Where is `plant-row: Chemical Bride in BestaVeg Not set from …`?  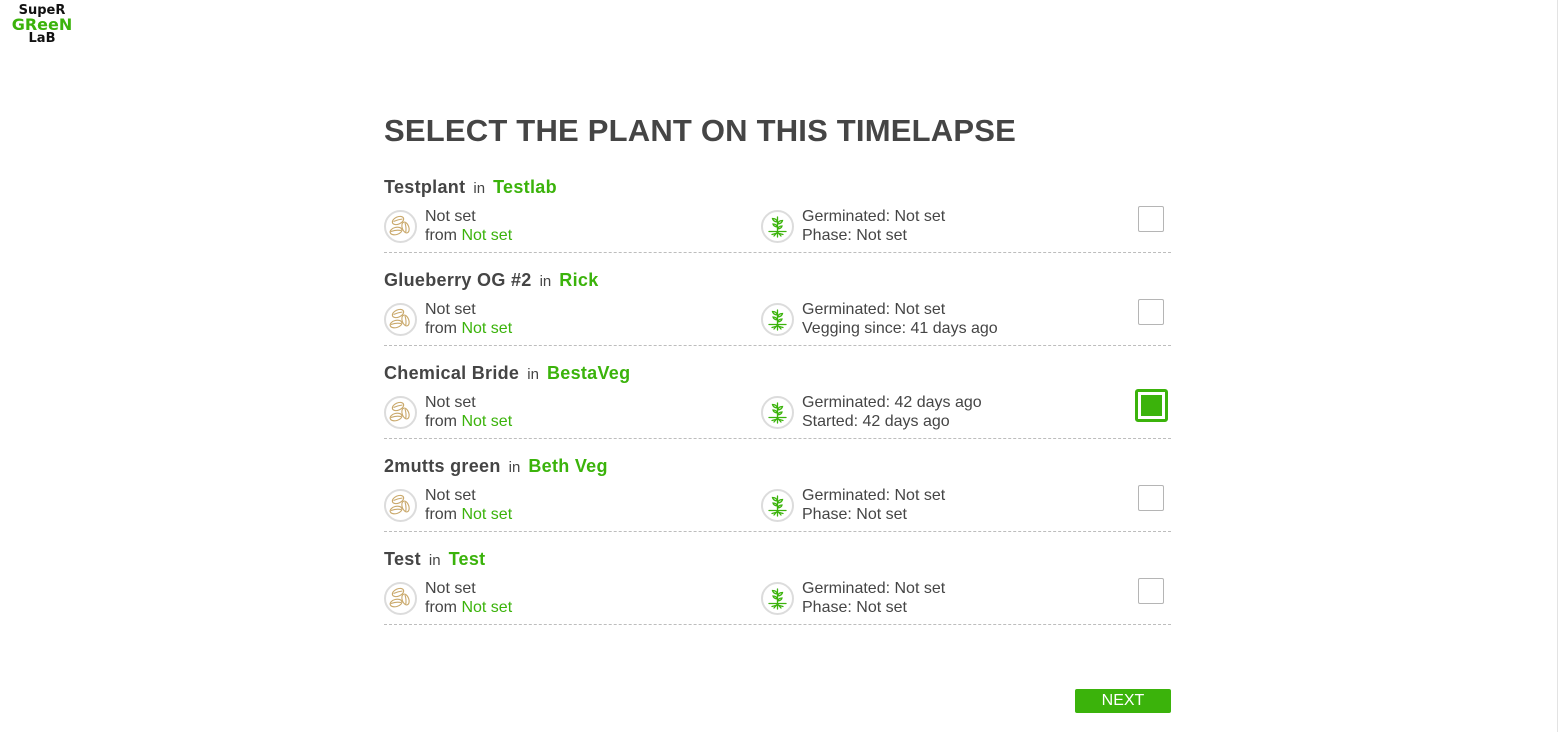 plant-row: Chemical Bride in BestaVeg Not set from … is located at coordinates (777, 392).